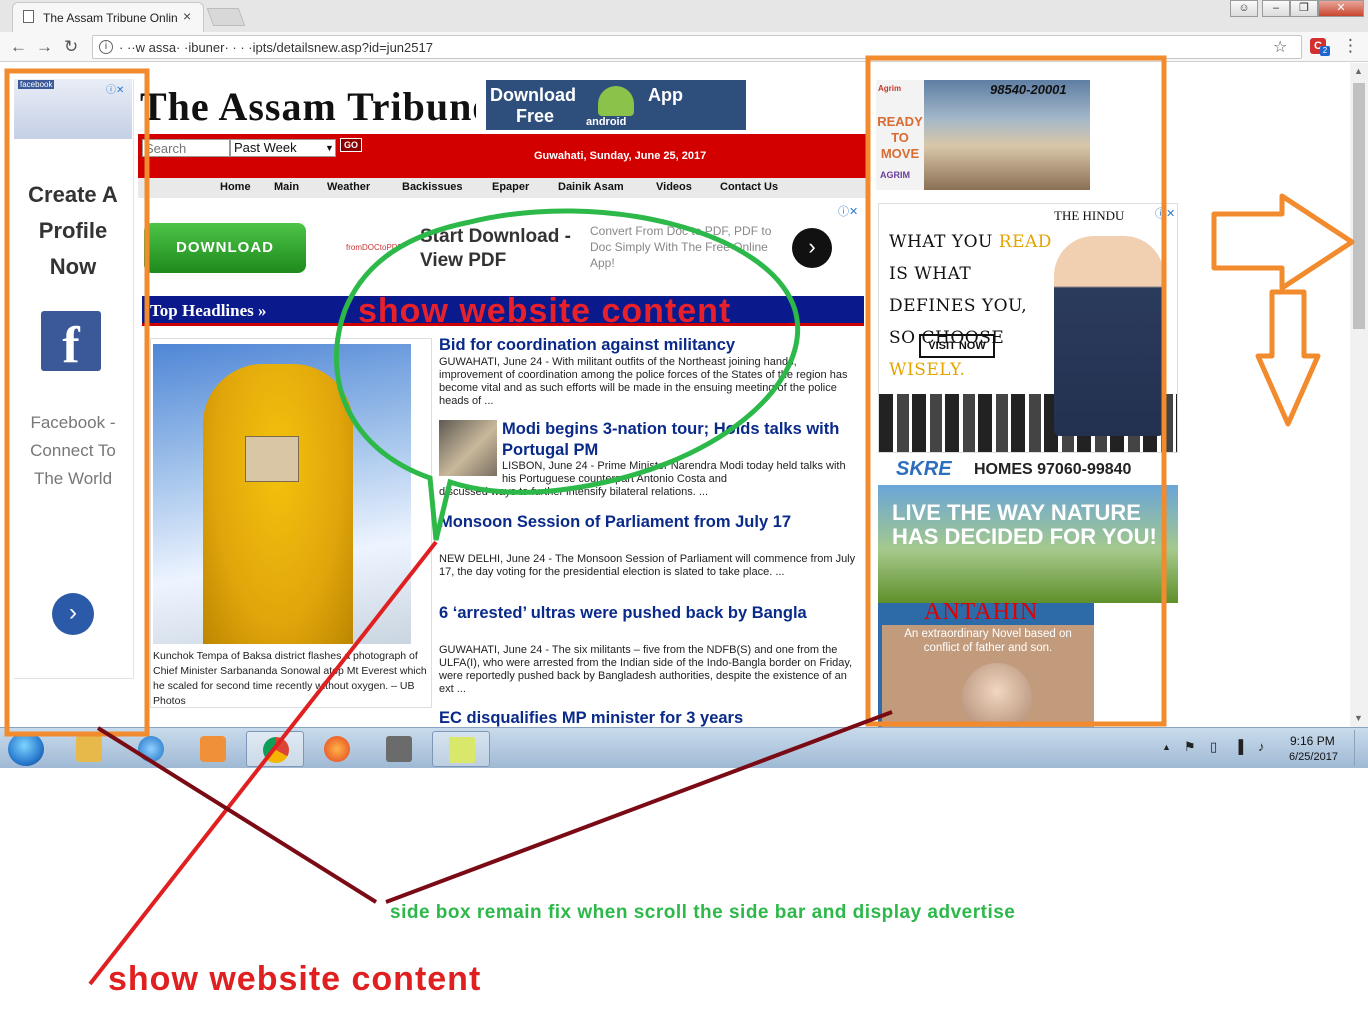  I want to click on start-button-icon, so click(26, 749).